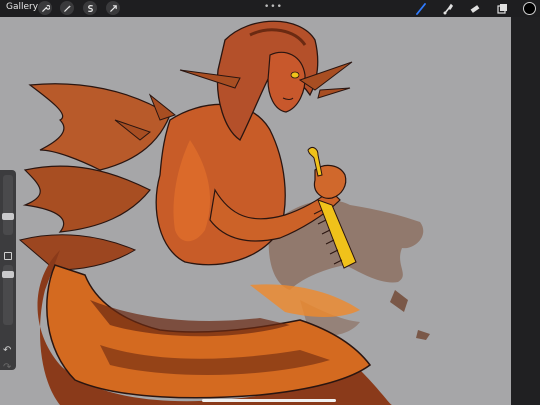 The height and width of the screenshot is (405, 540). I want to click on smudge-icon, so click(448, 9).